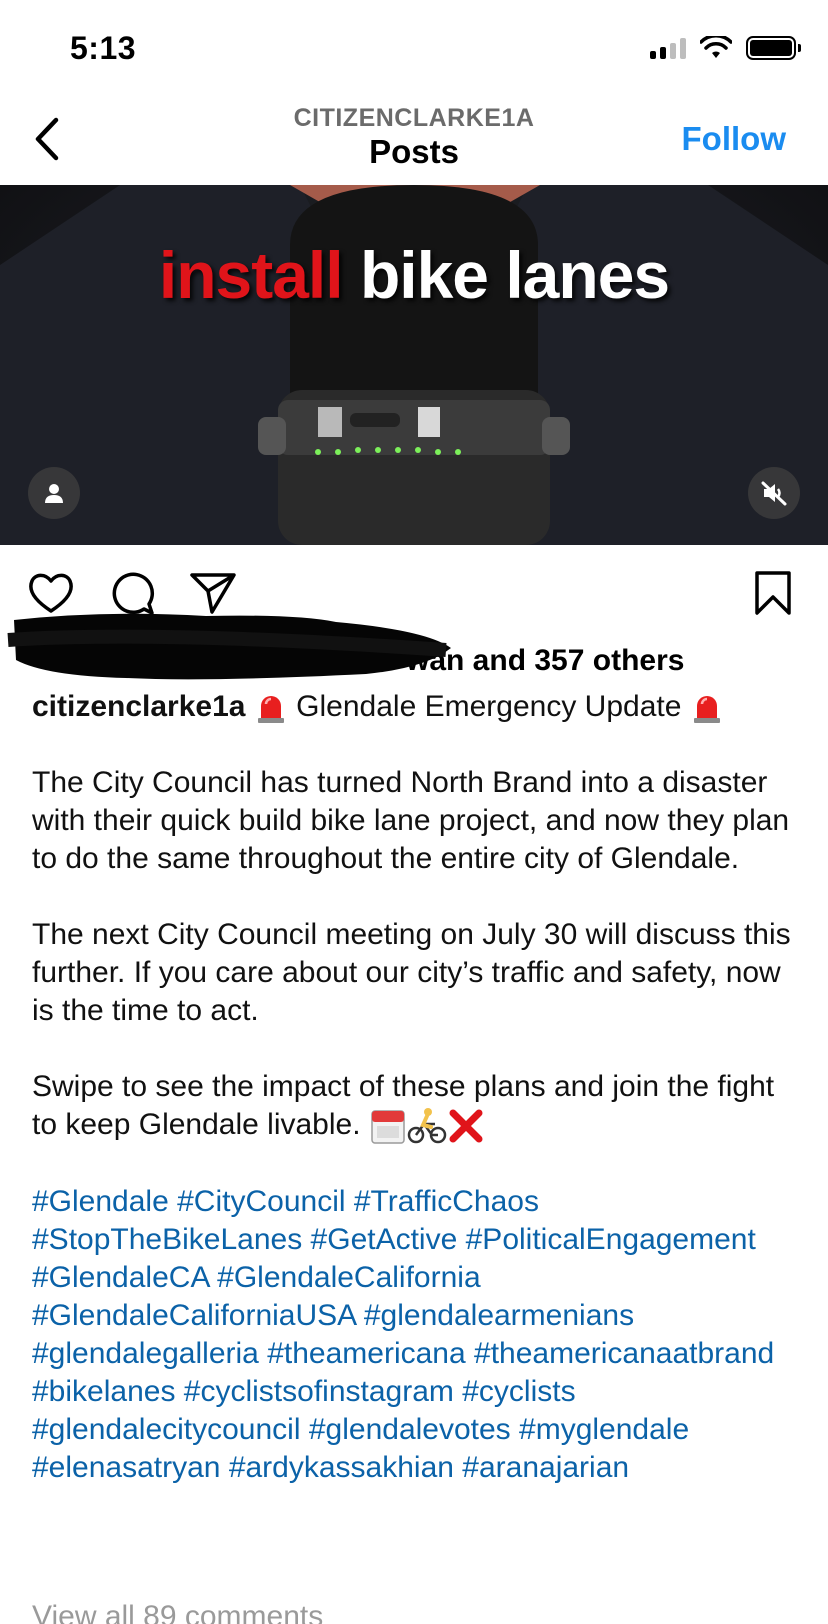  I want to click on hashtag-link: #Glendale, so click(100, 1201).